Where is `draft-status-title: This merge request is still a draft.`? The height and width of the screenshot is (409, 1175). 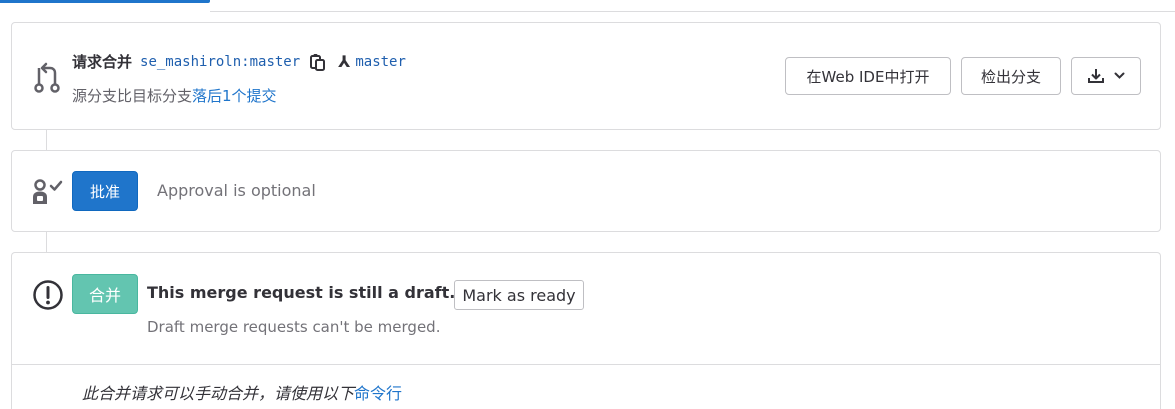 draft-status-title: This merge request is still a draft. is located at coordinates (301, 292).